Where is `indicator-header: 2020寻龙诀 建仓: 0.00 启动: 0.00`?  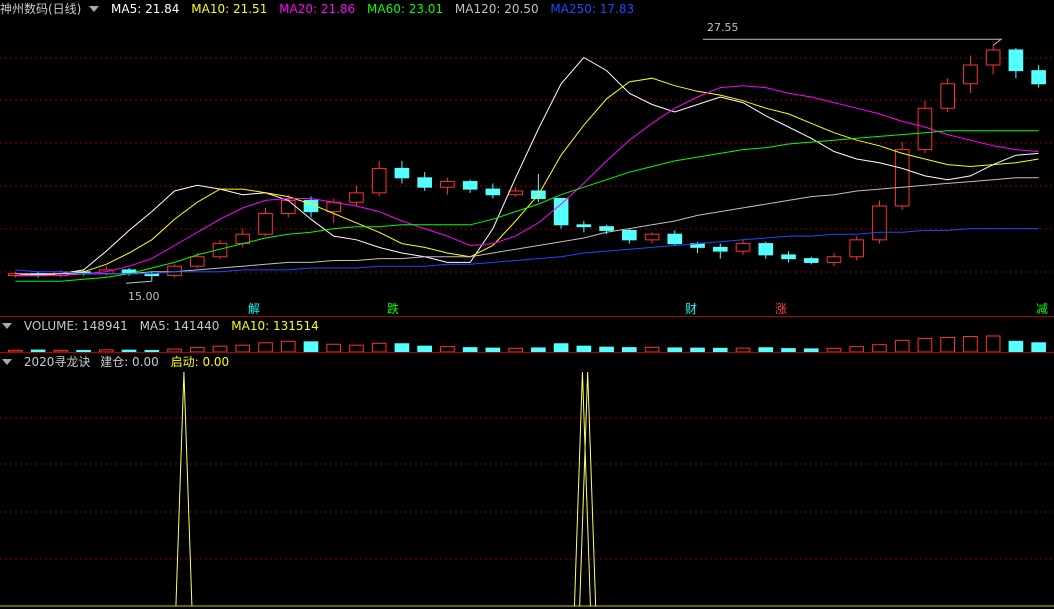
indicator-header: 2020寻龙诀 建仓: 0.00 启动: 0.00 is located at coordinates (118, 362).